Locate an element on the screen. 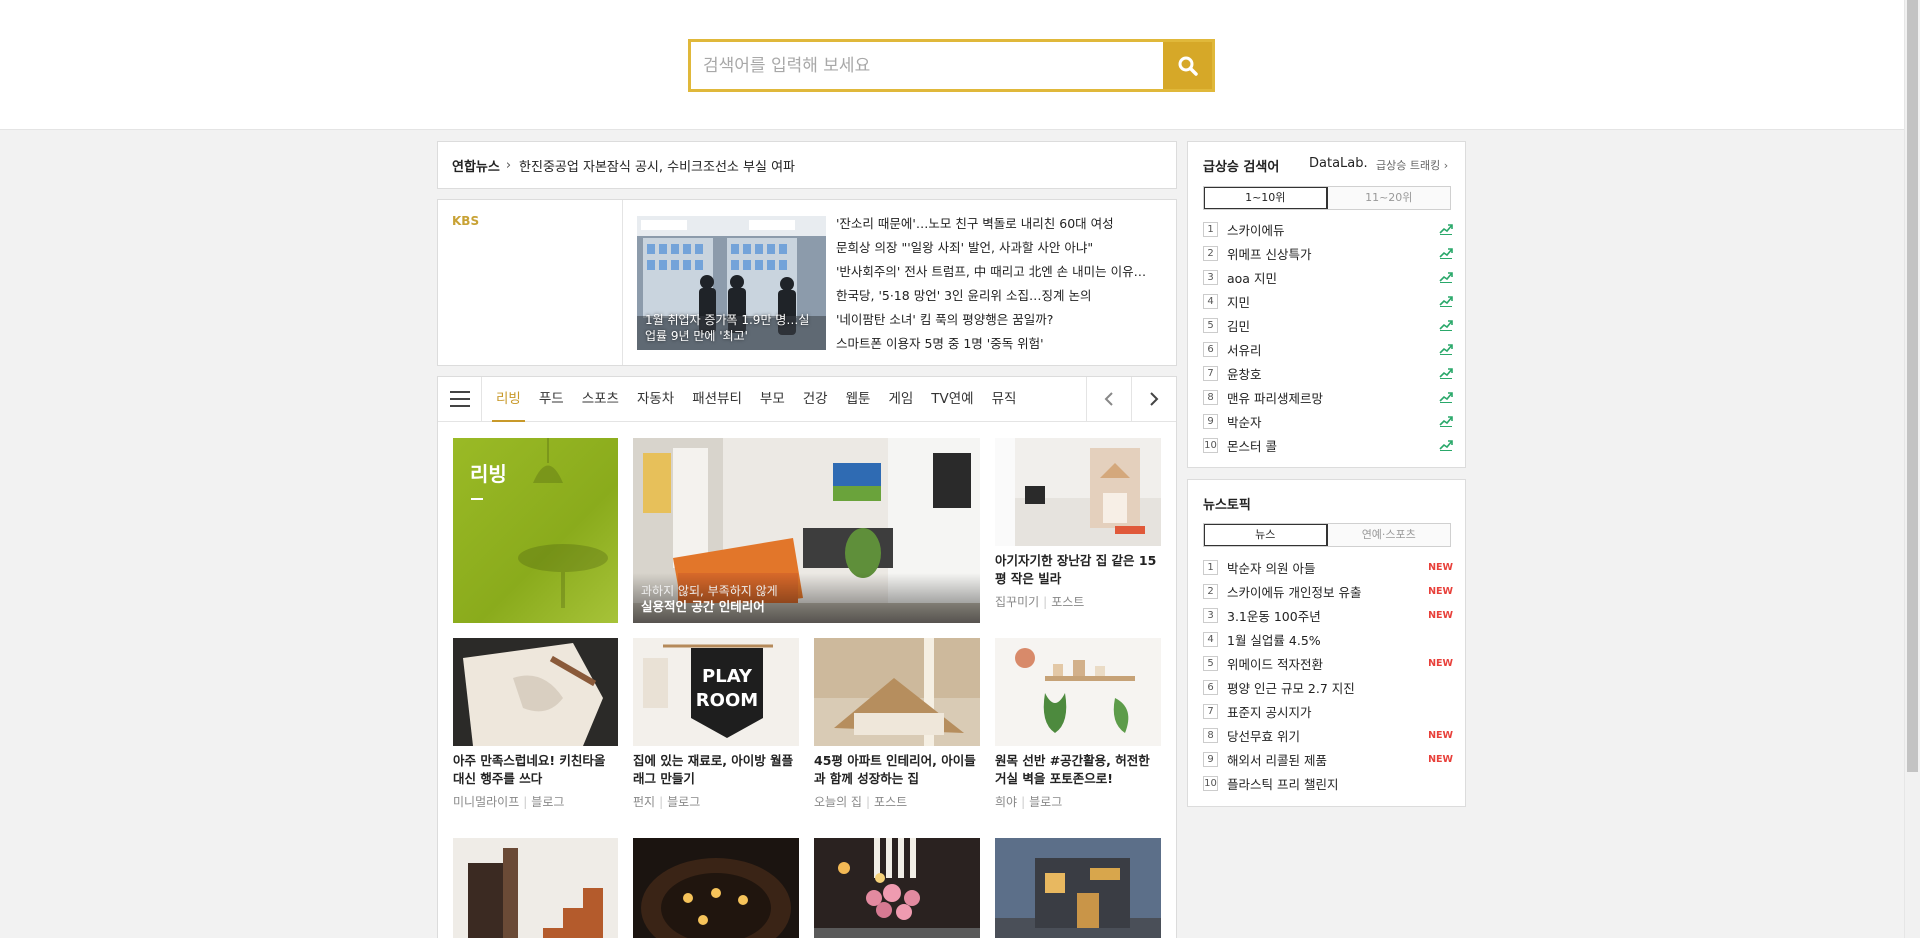 This screenshot has height=938, width=1920. search-term: 스카이에듀 is located at coordinates (1333, 229).